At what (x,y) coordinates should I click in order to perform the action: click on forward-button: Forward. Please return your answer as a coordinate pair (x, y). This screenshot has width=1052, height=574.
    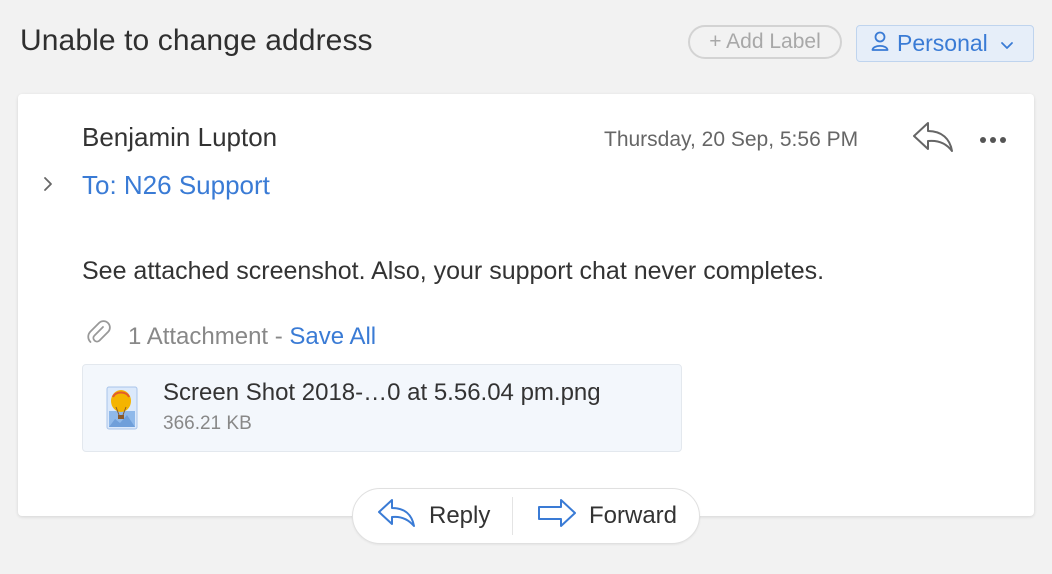
    Looking at the image, I should click on (607, 516).